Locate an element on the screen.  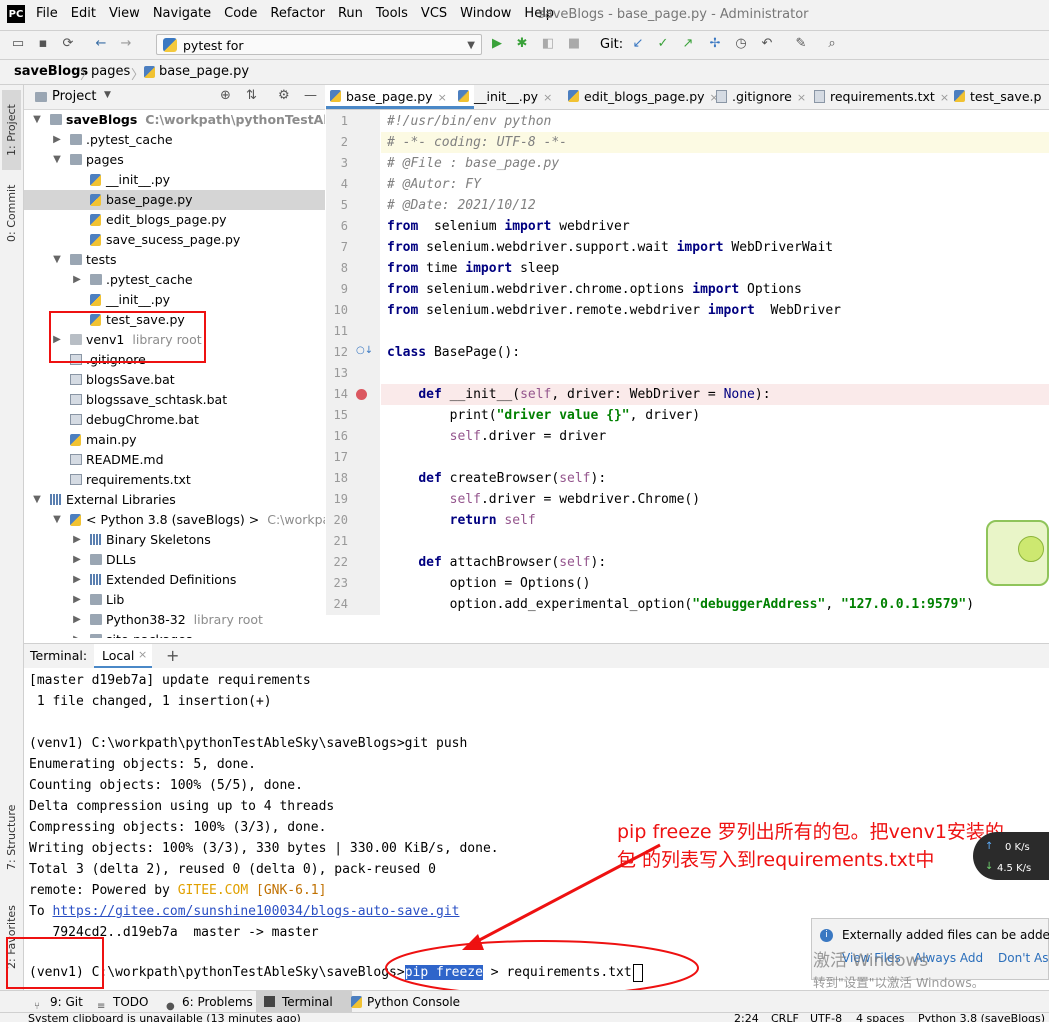
annotation-overlay is located at coordinates (542, 919).